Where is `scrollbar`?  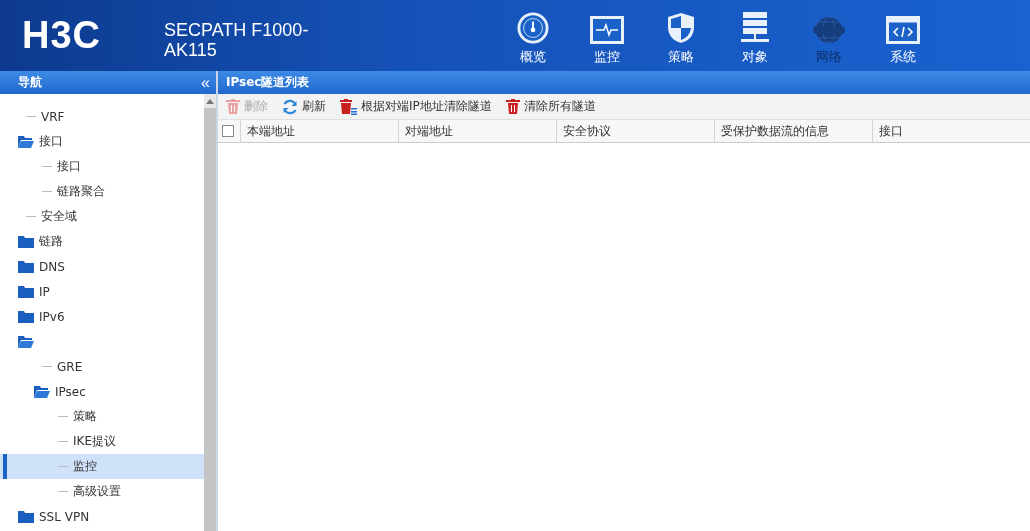
scrollbar is located at coordinates (210, 312).